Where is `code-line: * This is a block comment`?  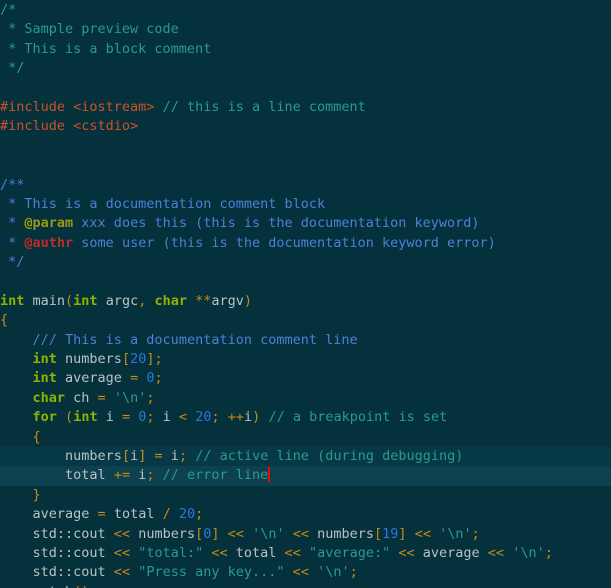 code-line: * This is a block comment is located at coordinates (305, 49).